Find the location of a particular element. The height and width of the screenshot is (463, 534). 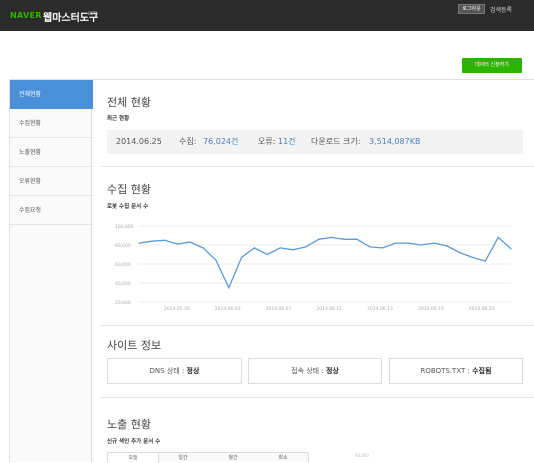

chart-y-tick-label: 40,000 is located at coordinates (123, 284).